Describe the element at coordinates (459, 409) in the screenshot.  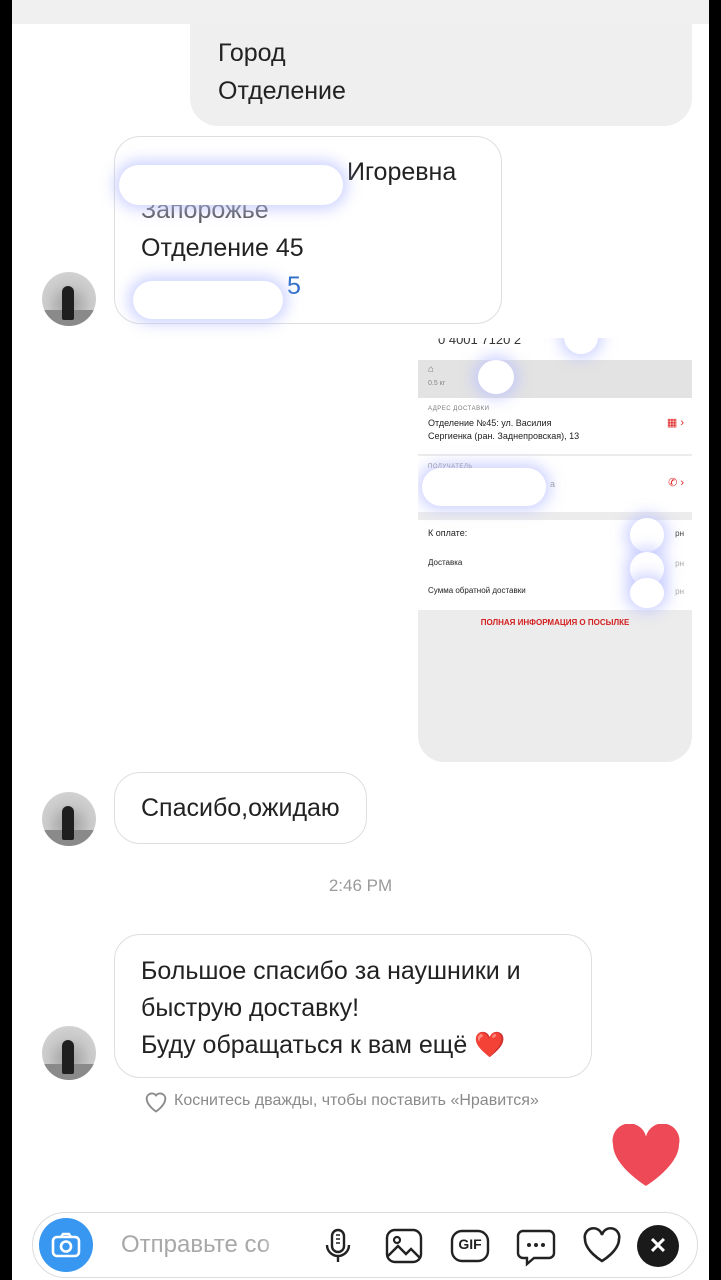
I see `delivery-caption: АДРЕС ДОСТАВКИ` at that location.